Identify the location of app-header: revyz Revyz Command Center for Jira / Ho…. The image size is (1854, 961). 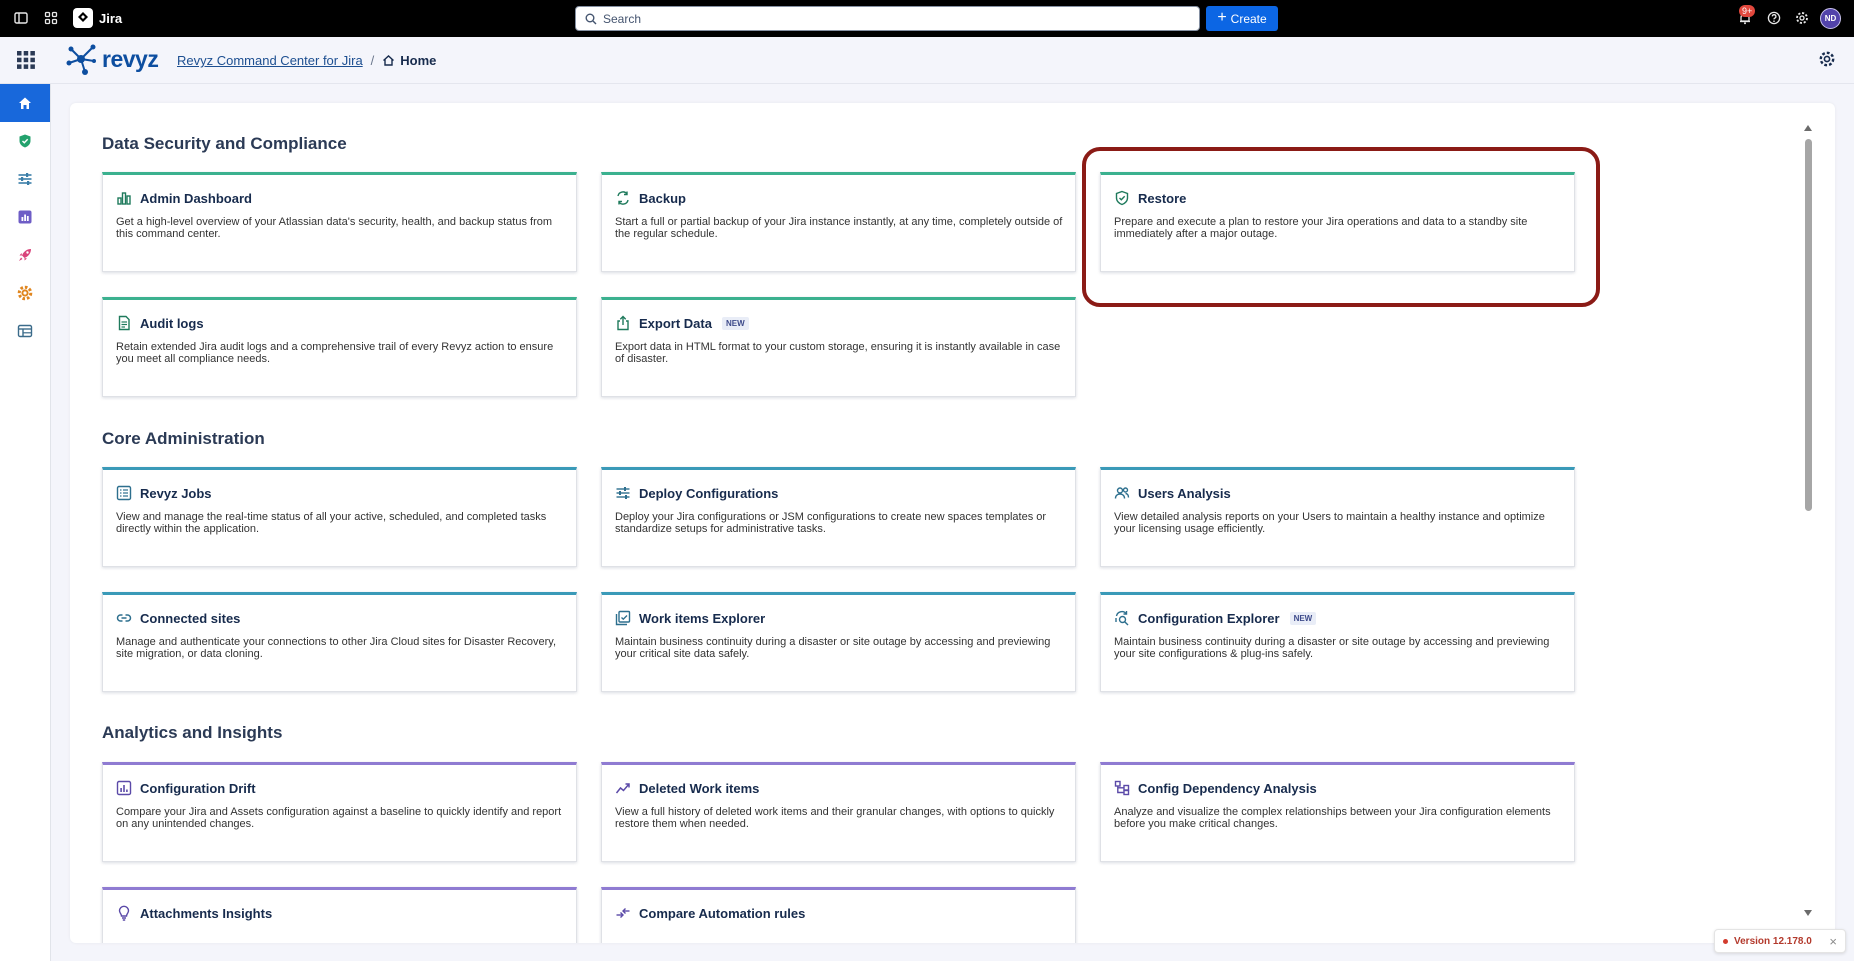
(927, 60).